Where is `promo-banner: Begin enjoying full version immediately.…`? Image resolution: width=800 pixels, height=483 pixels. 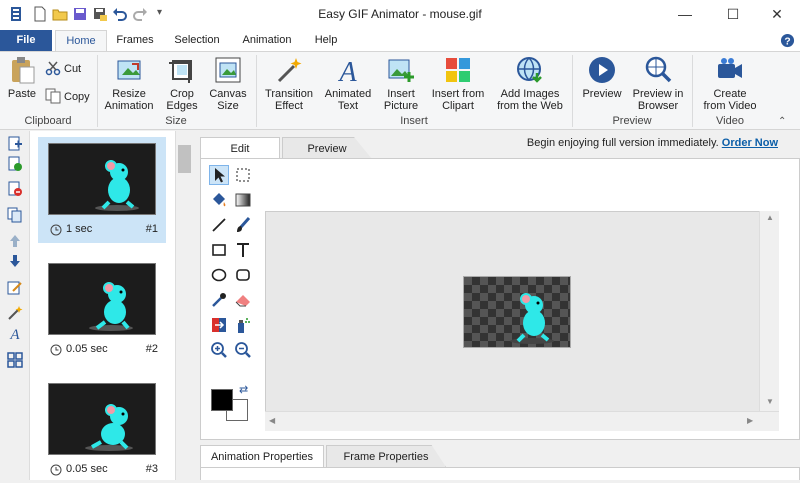 promo-banner: Begin enjoying full version immediately.… is located at coordinates (652, 143).